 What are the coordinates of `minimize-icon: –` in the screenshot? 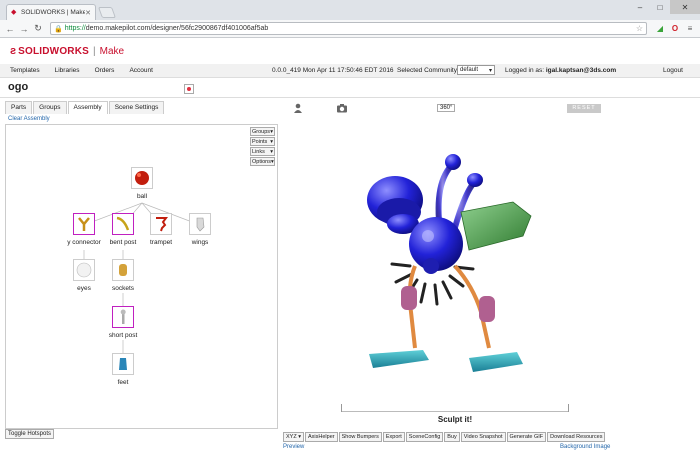 It's located at (640, 7).